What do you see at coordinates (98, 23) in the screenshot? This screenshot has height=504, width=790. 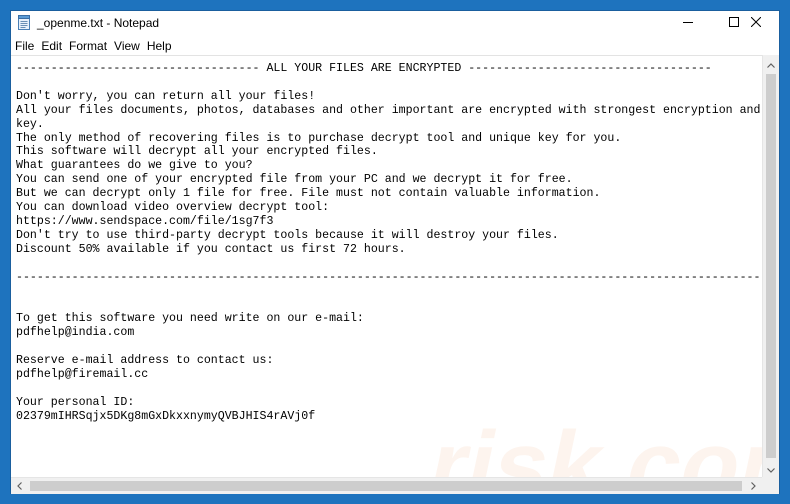 I see `window-title: _openme.txt - Notepad` at bounding box center [98, 23].